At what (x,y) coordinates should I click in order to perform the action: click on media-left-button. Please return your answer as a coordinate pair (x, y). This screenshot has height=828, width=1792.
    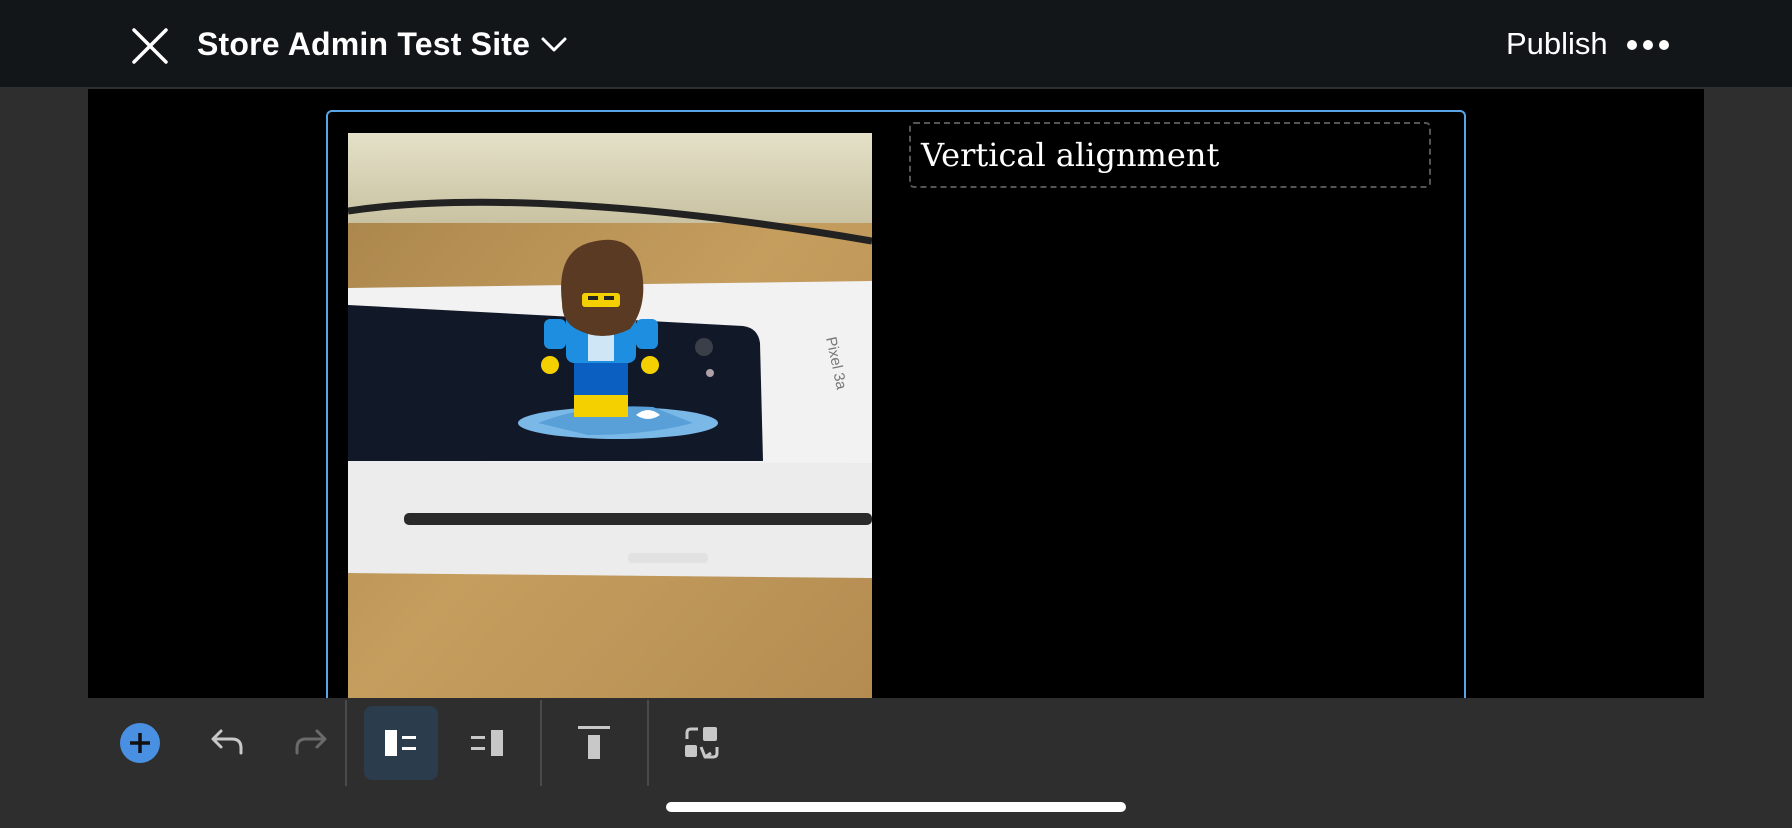
    Looking at the image, I should click on (401, 743).